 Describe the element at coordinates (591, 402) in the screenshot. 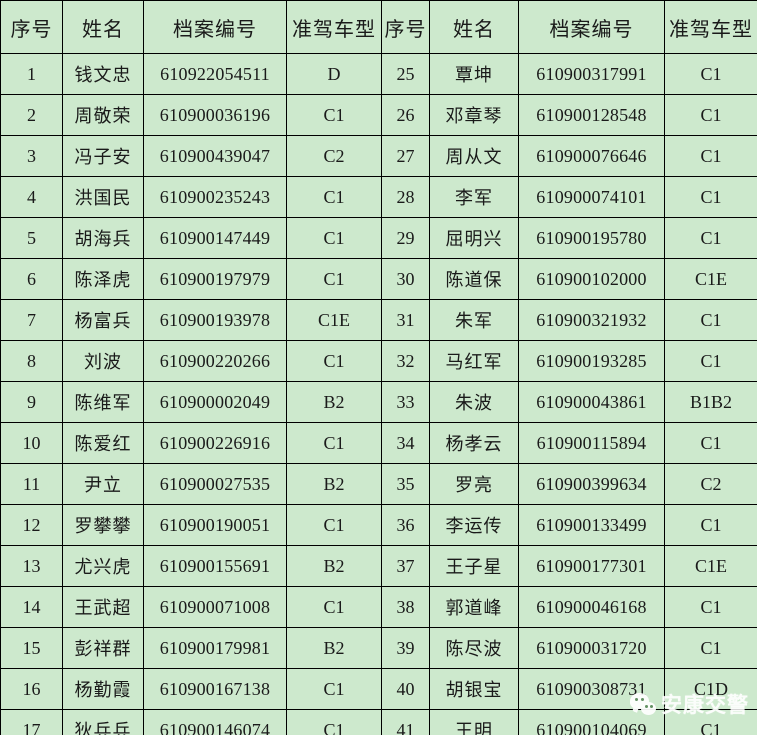

I see `row-fileno-right: 610900043861` at that location.